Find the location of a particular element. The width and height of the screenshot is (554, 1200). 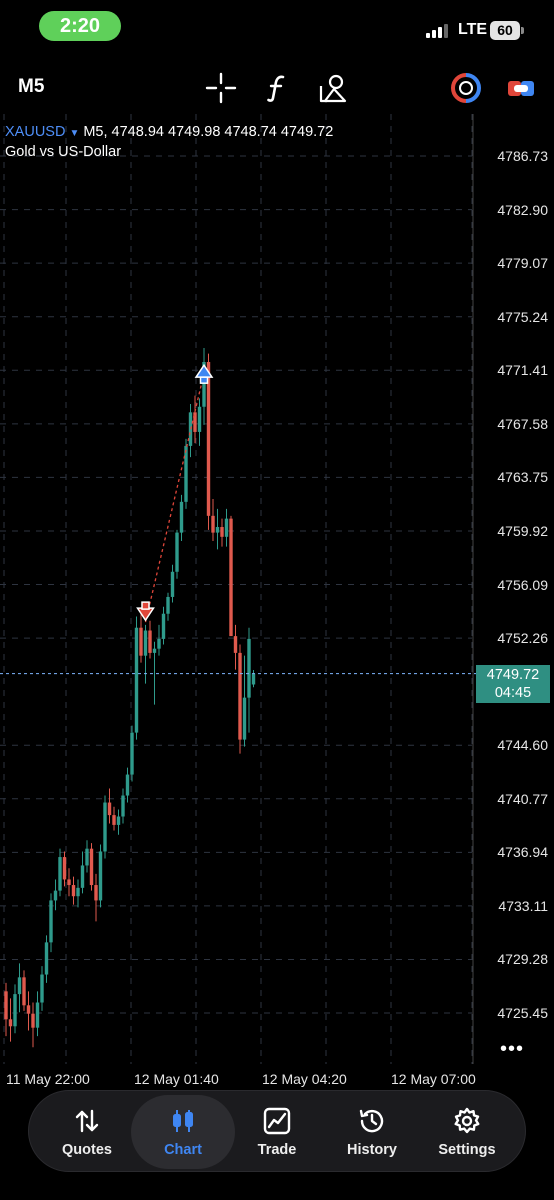

bottom-navigation: Quotes Chart Trade History Settings is located at coordinates (277, 1131).